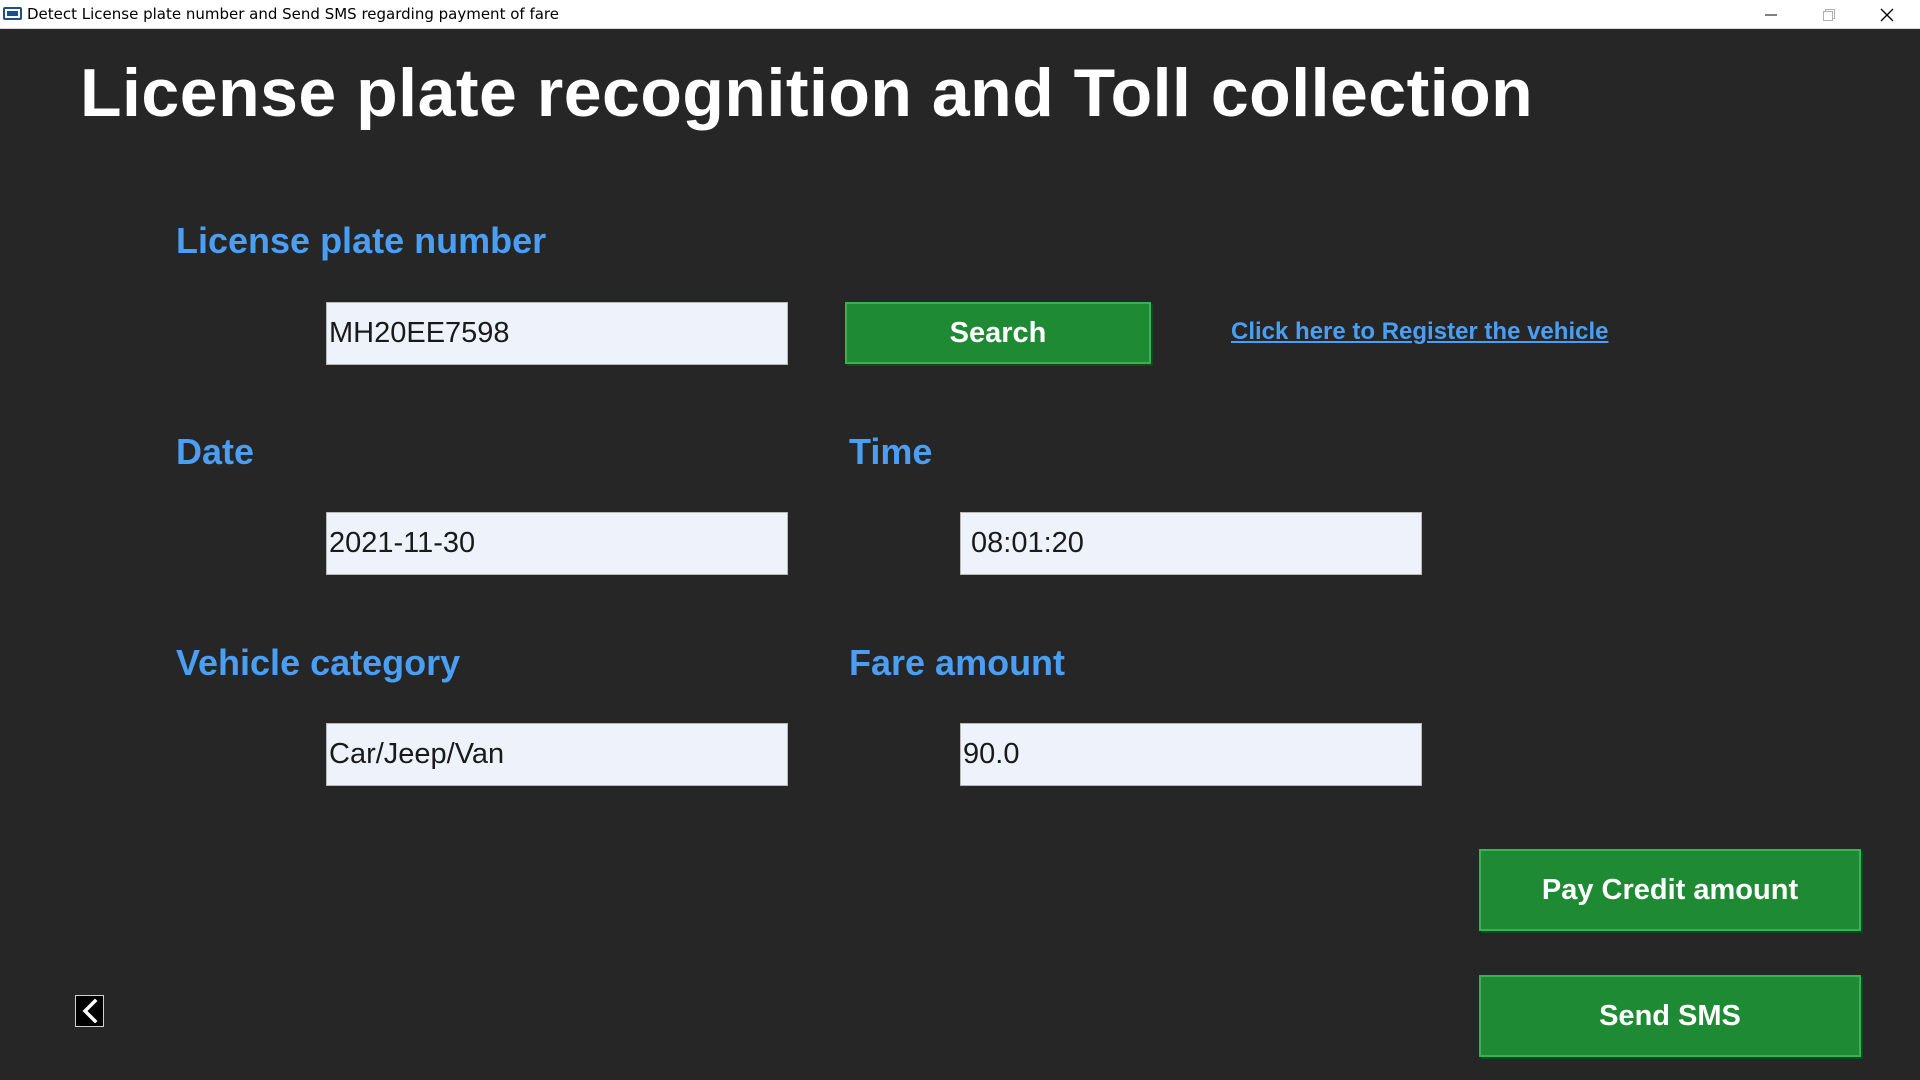 The width and height of the screenshot is (1920, 1080). I want to click on close-icon, so click(1887, 14).